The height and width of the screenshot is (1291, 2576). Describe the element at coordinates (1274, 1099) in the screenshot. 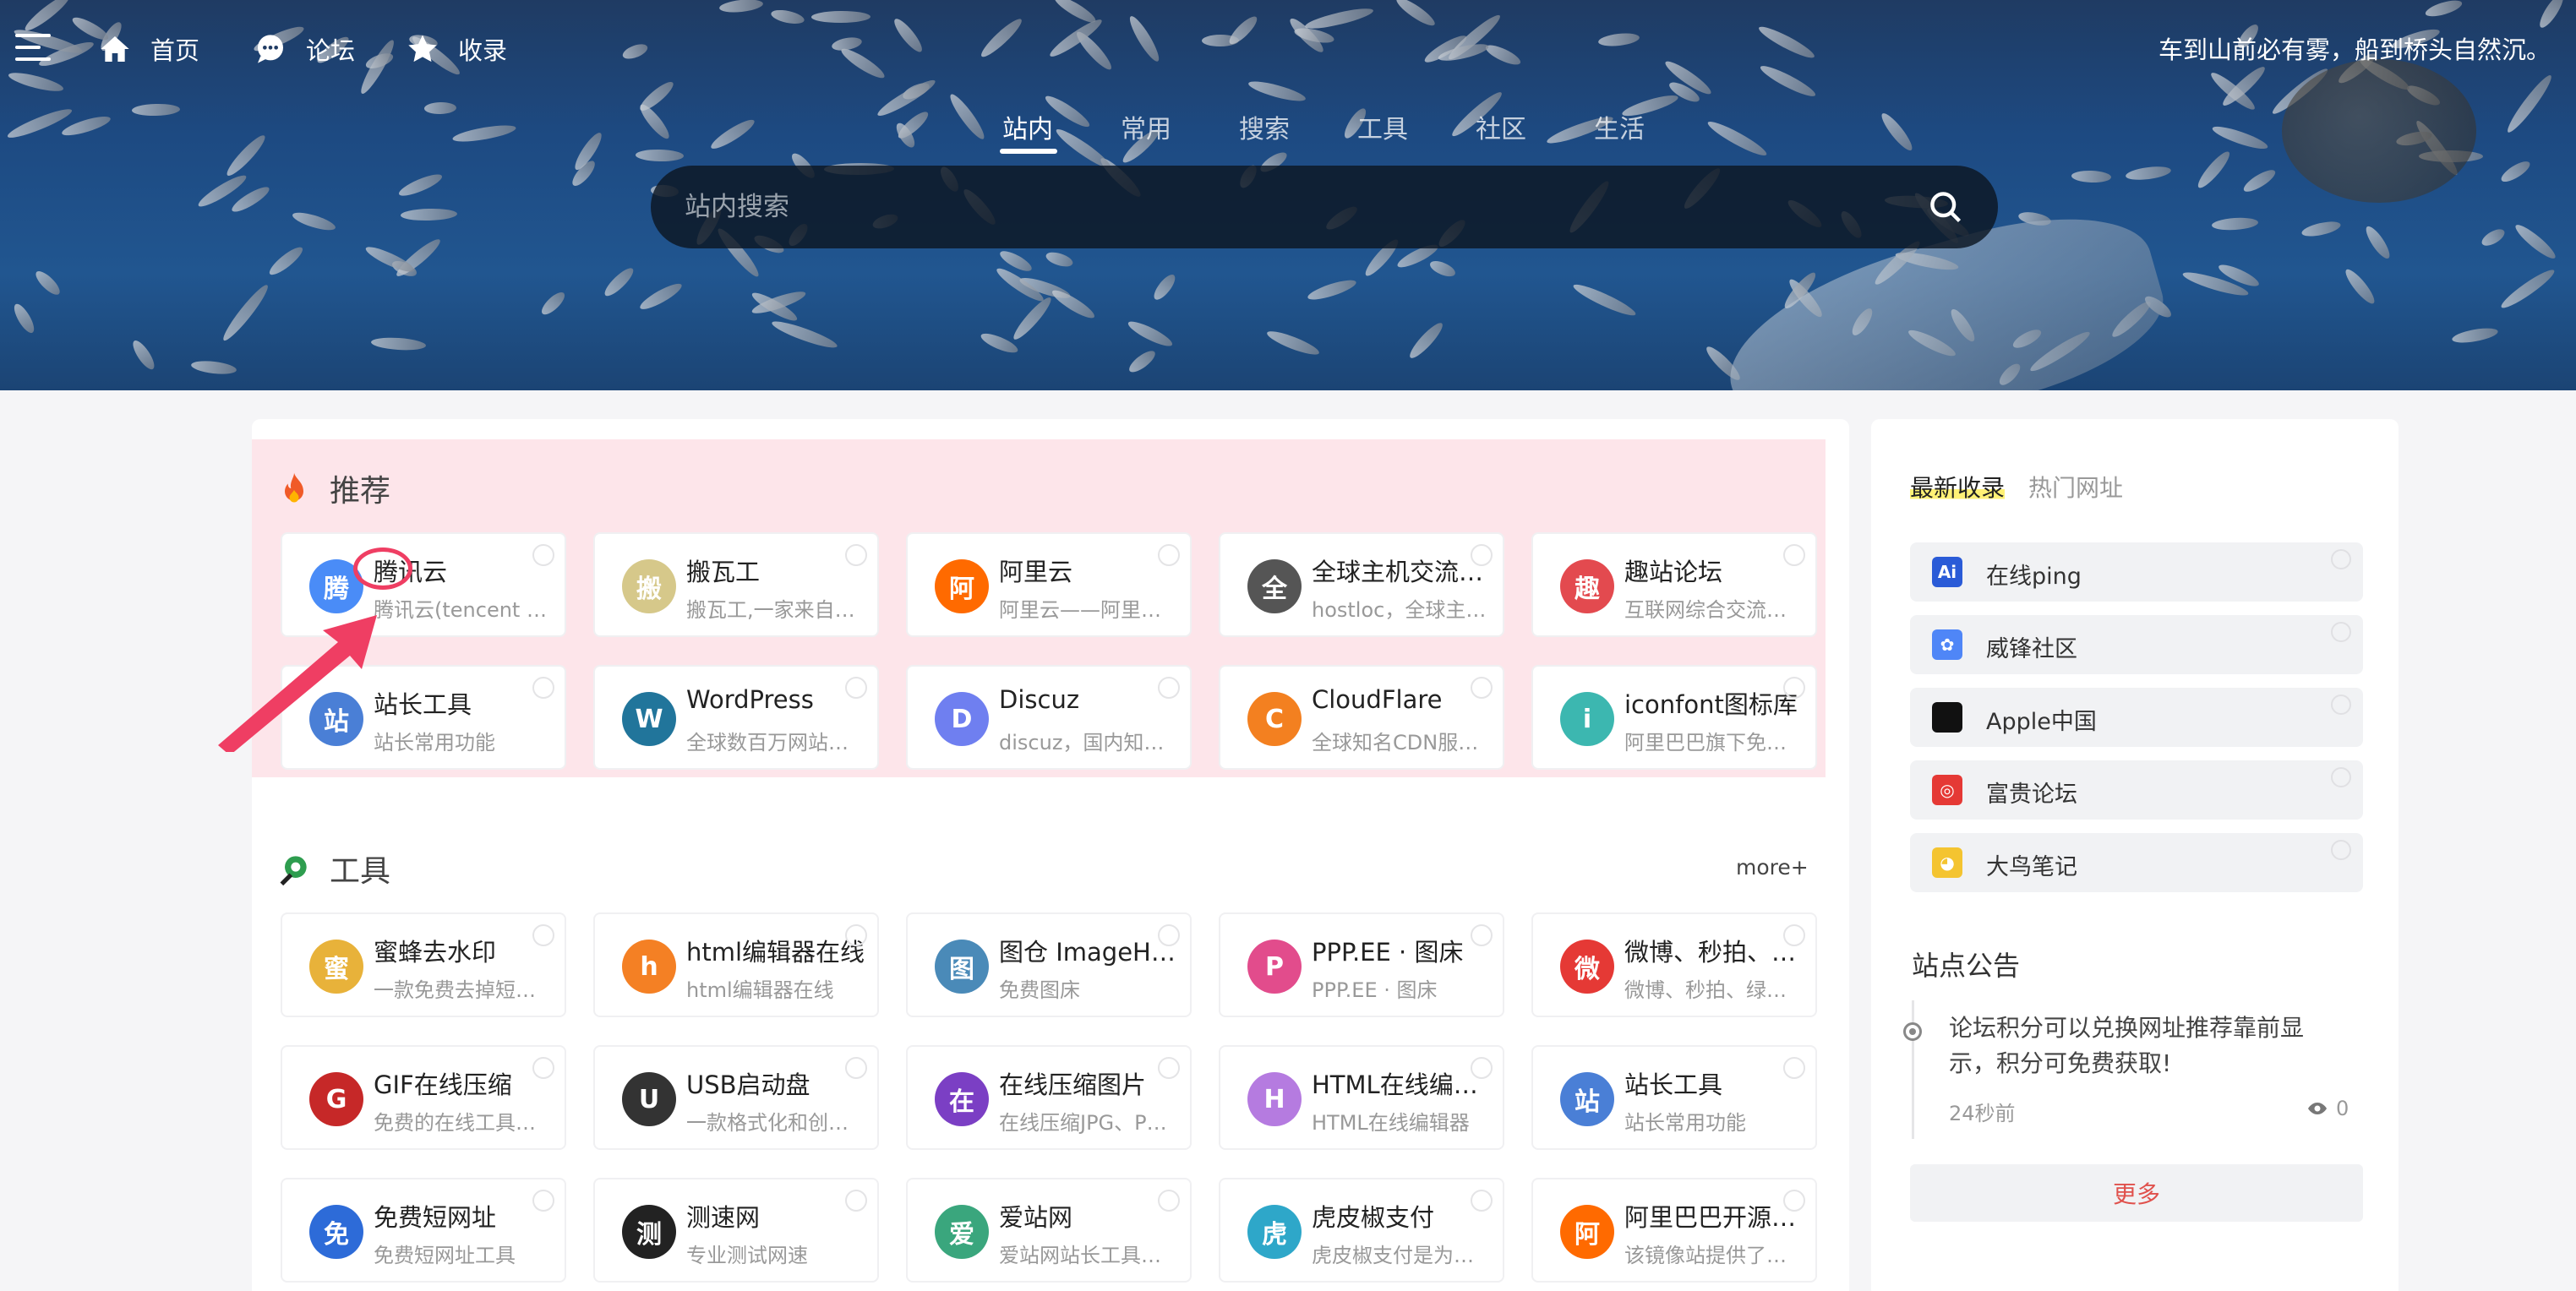

I see `h-letter-icon: H` at that location.